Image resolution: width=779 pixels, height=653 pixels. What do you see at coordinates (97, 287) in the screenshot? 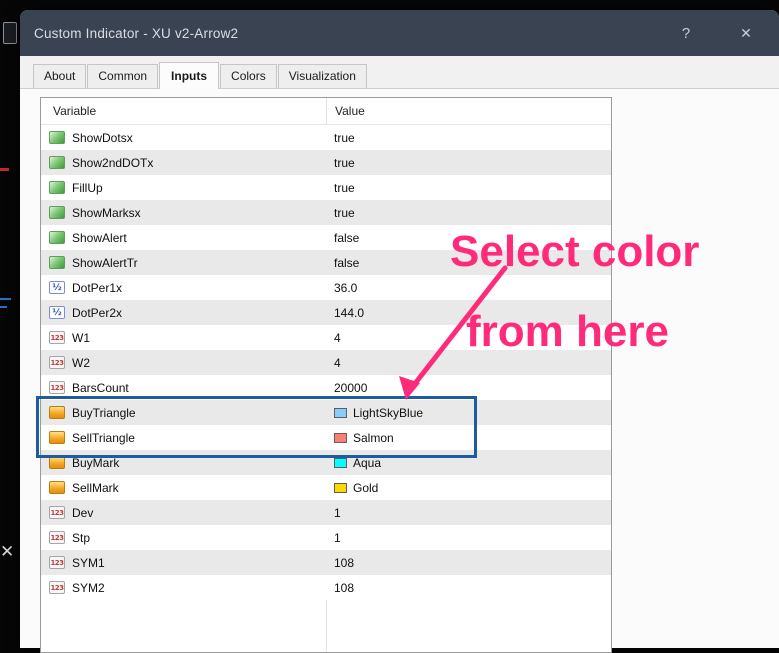
I see `variable-label: DotPer1x` at bounding box center [97, 287].